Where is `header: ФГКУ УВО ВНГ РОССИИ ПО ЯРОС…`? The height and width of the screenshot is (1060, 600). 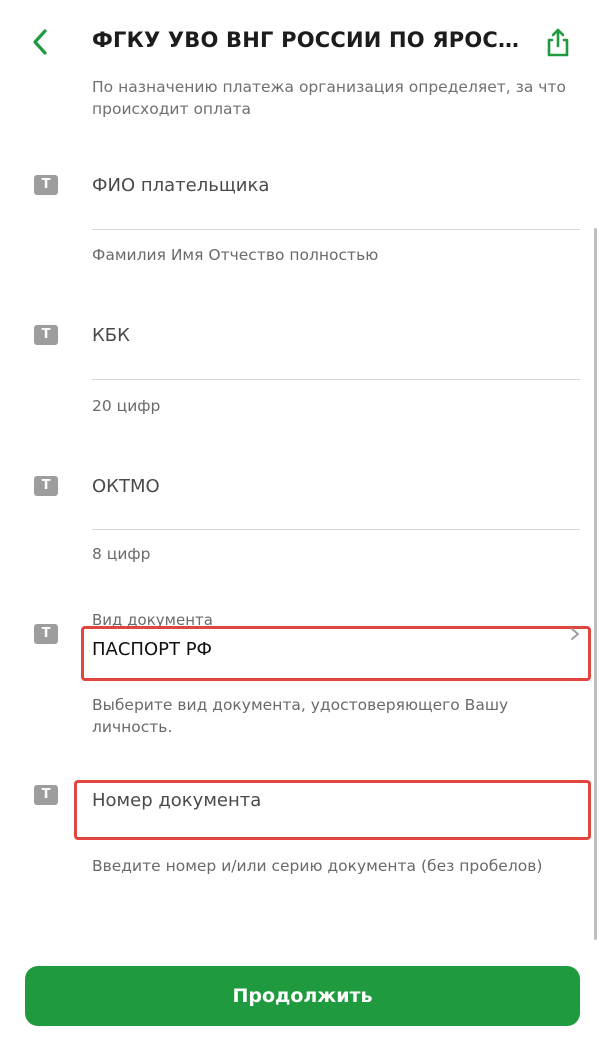
header: ФГКУ УВО ВНГ РОССИИ ПО ЯРОС… is located at coordinates (300, 39).